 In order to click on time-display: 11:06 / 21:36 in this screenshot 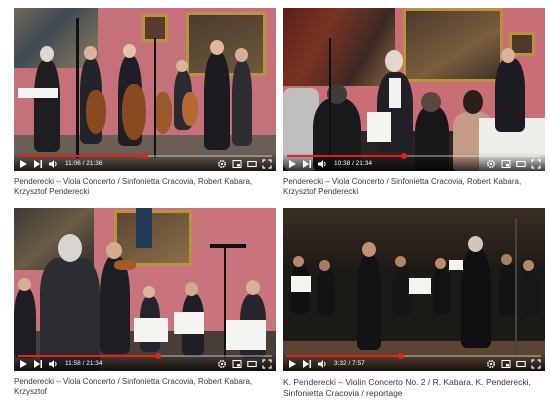, I will do `click(84, 163)`.